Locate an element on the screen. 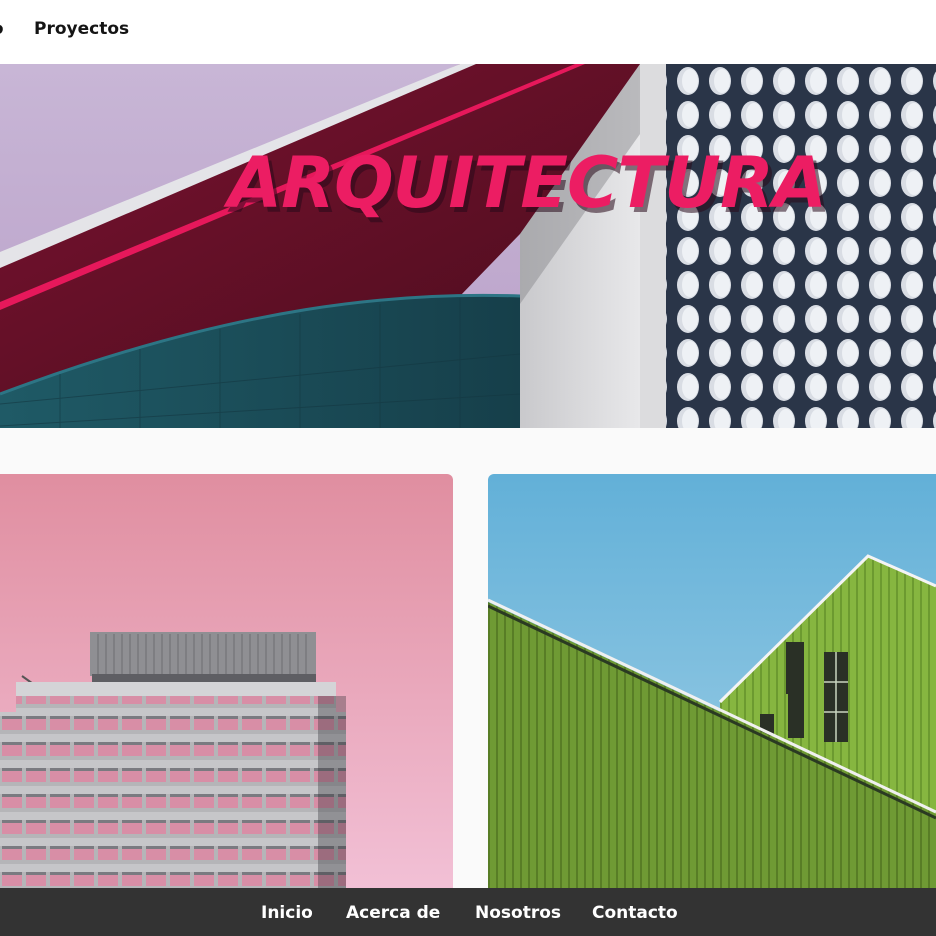 The height and width of the screenshot is (936, 936). nav-link-proyectos: Proyectos is located at coordinates (81, 29).